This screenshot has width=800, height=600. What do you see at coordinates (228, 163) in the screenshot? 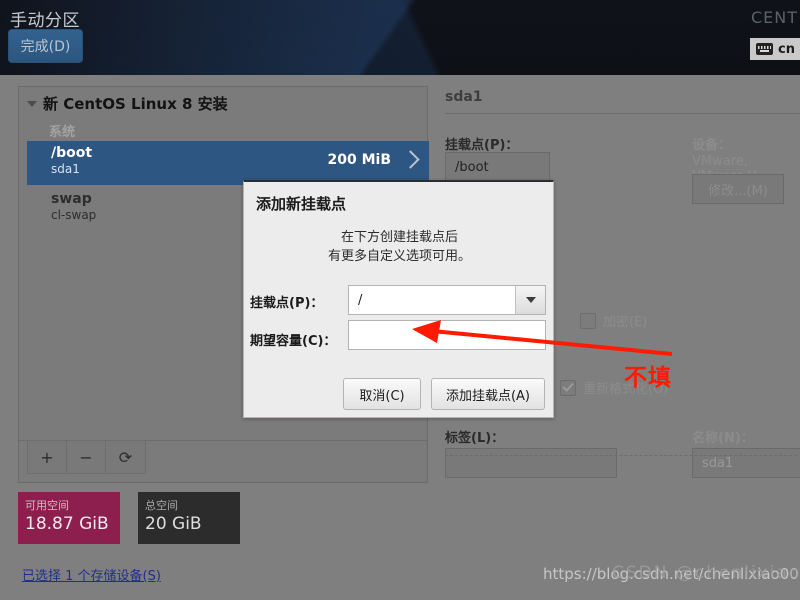
I see `partition-row-boot: /boot sda1 200 MiB` at bounding box center [228, 163].